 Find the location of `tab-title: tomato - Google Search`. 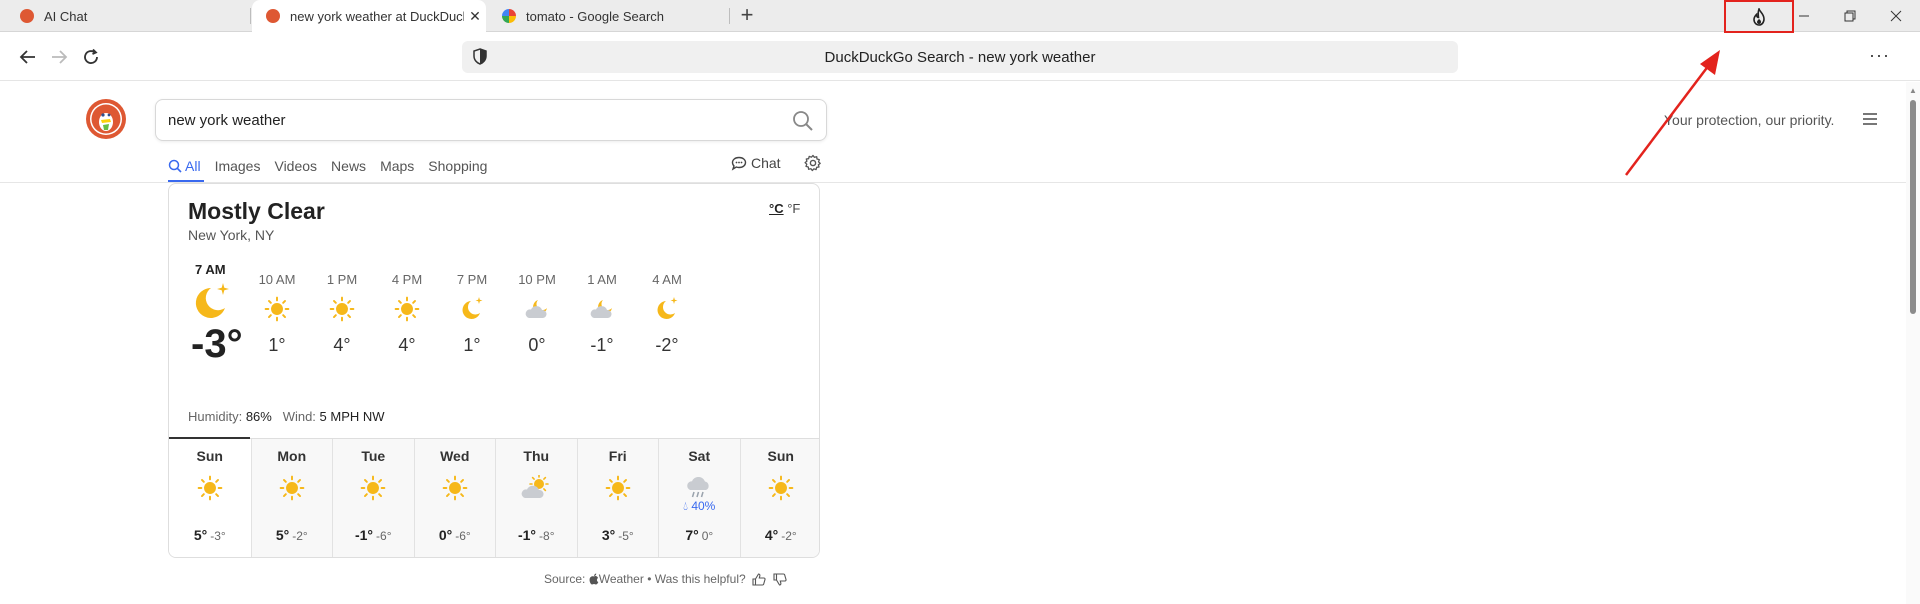

tab-title: tomato - Google Search is located at coordinates (595, 16).